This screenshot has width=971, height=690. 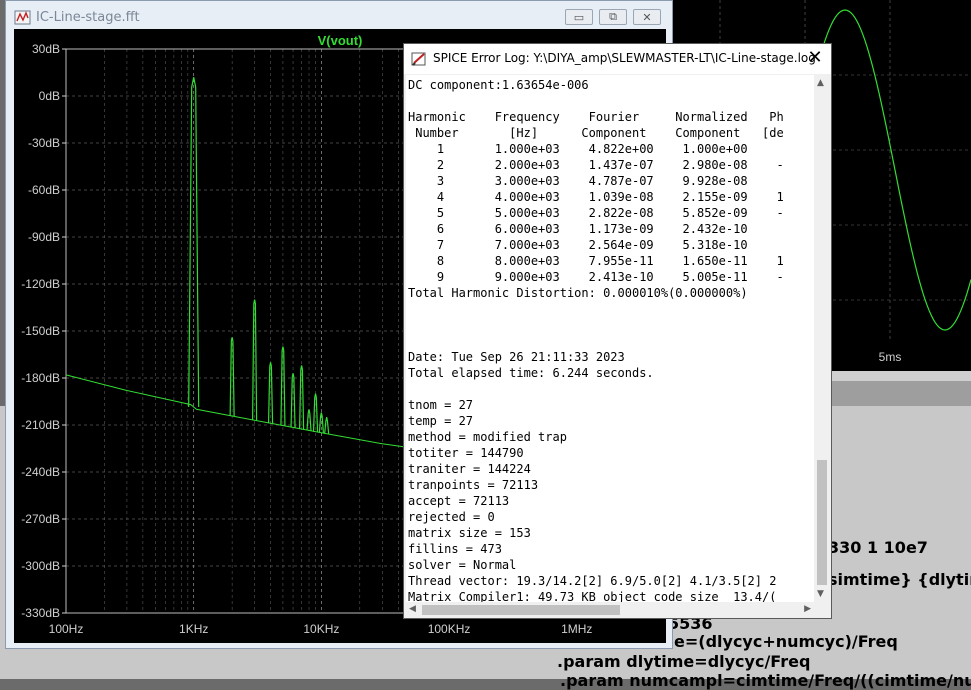 I want to click on log-line: DC component:1.63654e-006, so click(x=498, y=85).